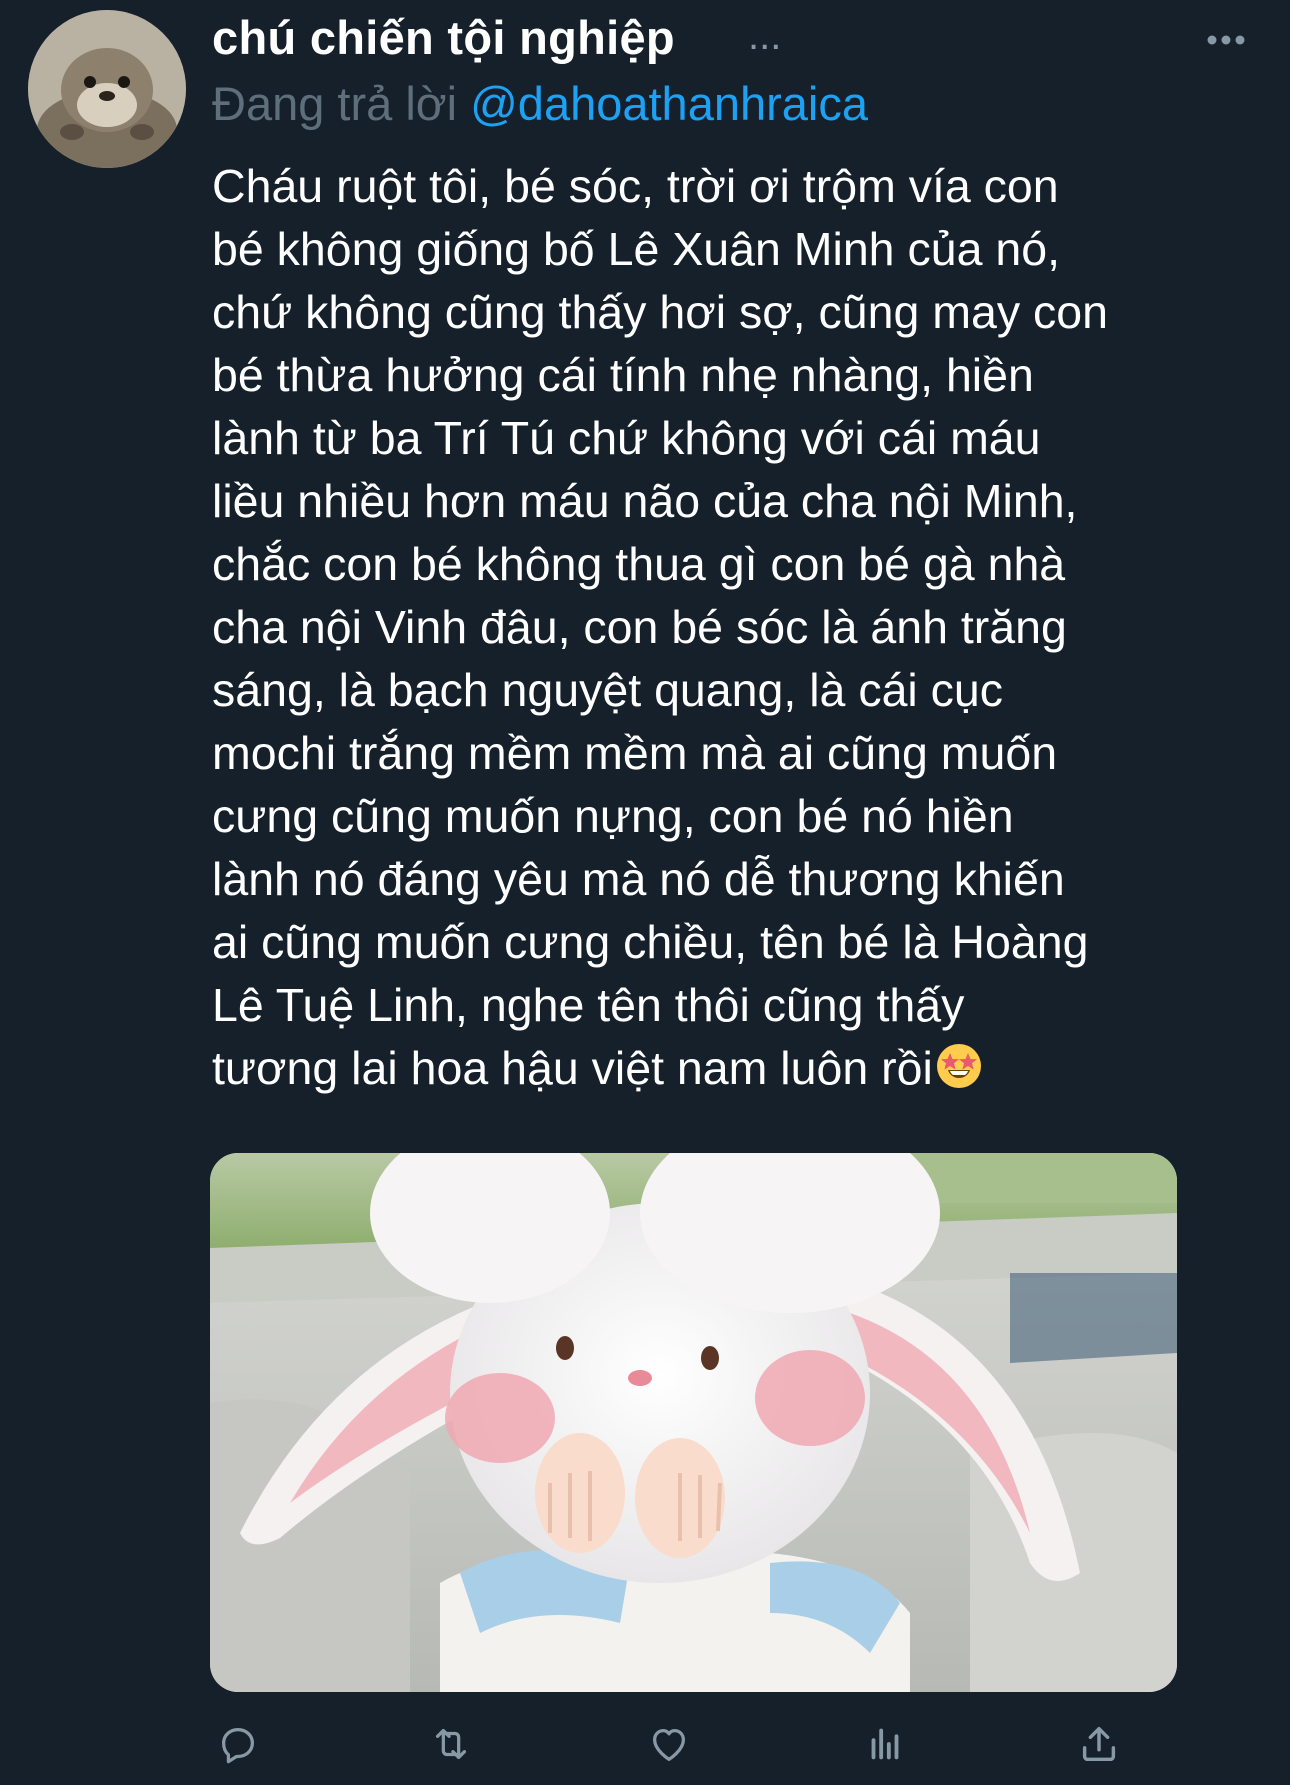 This screenshot has height=1785, width=1290. I want to click on share-icon, so click(1099, 1744).